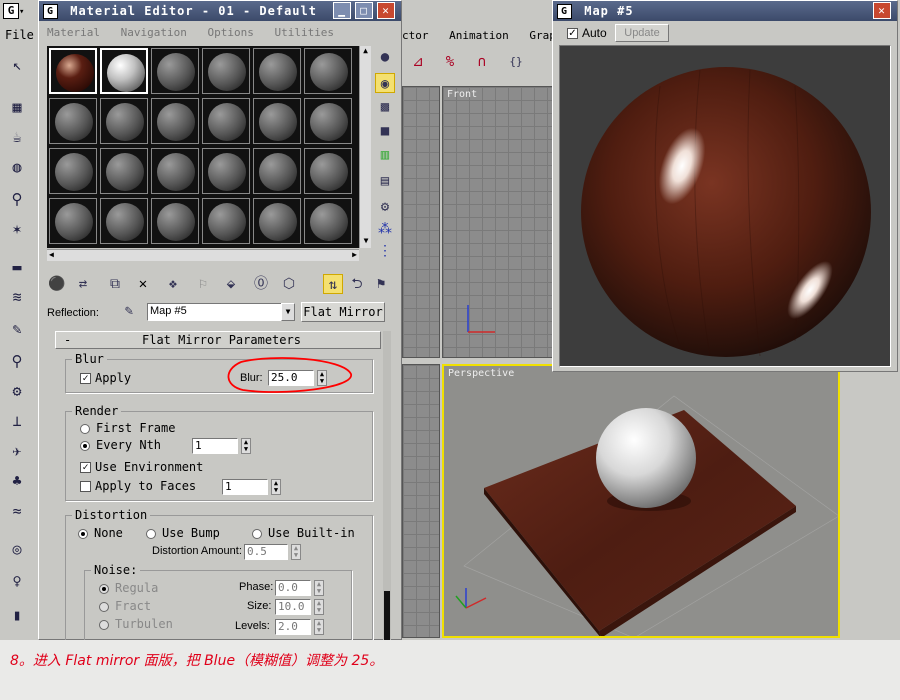 This screenshot has height=700, width=900. I want to click on coil-icon: ≋, so click(17, 297).